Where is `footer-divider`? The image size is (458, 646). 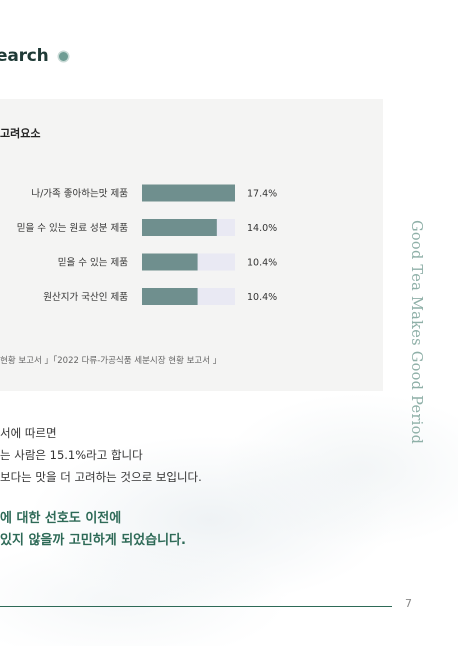
footer-divider is located at coordinates (196, 606).